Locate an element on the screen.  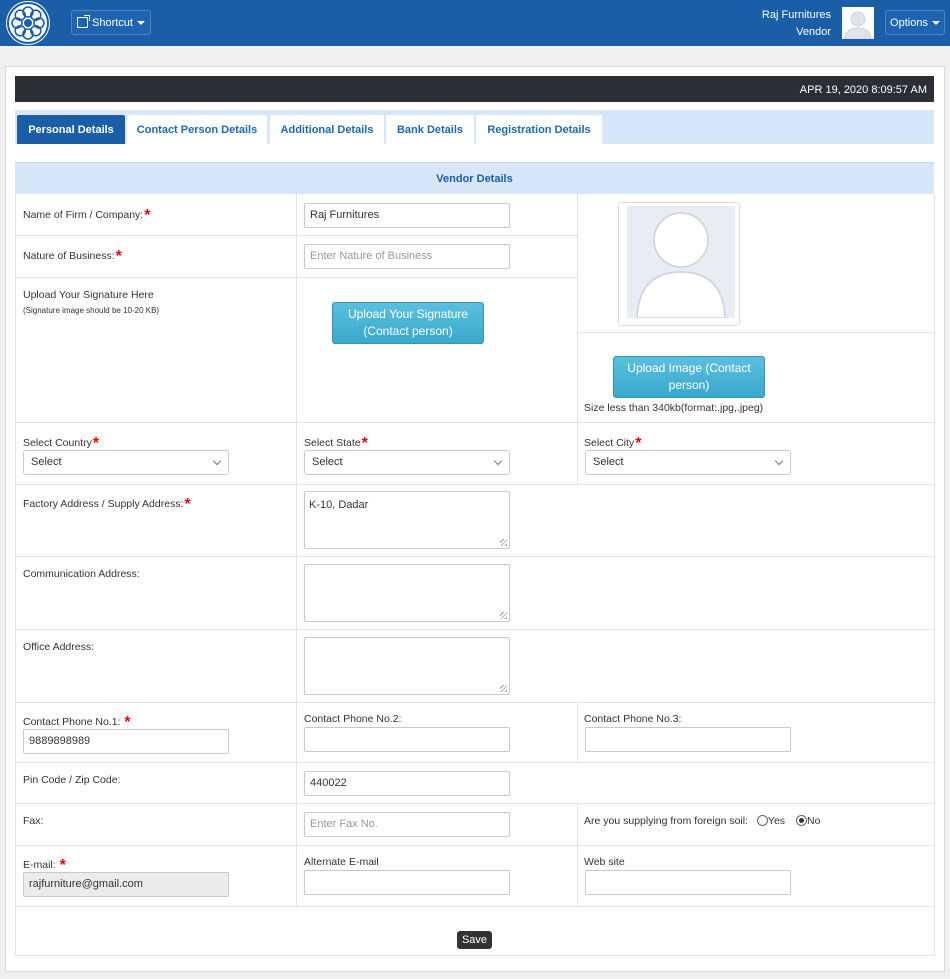
firm-name-input: Raj Furnitures is located at coordinates (407, 215).